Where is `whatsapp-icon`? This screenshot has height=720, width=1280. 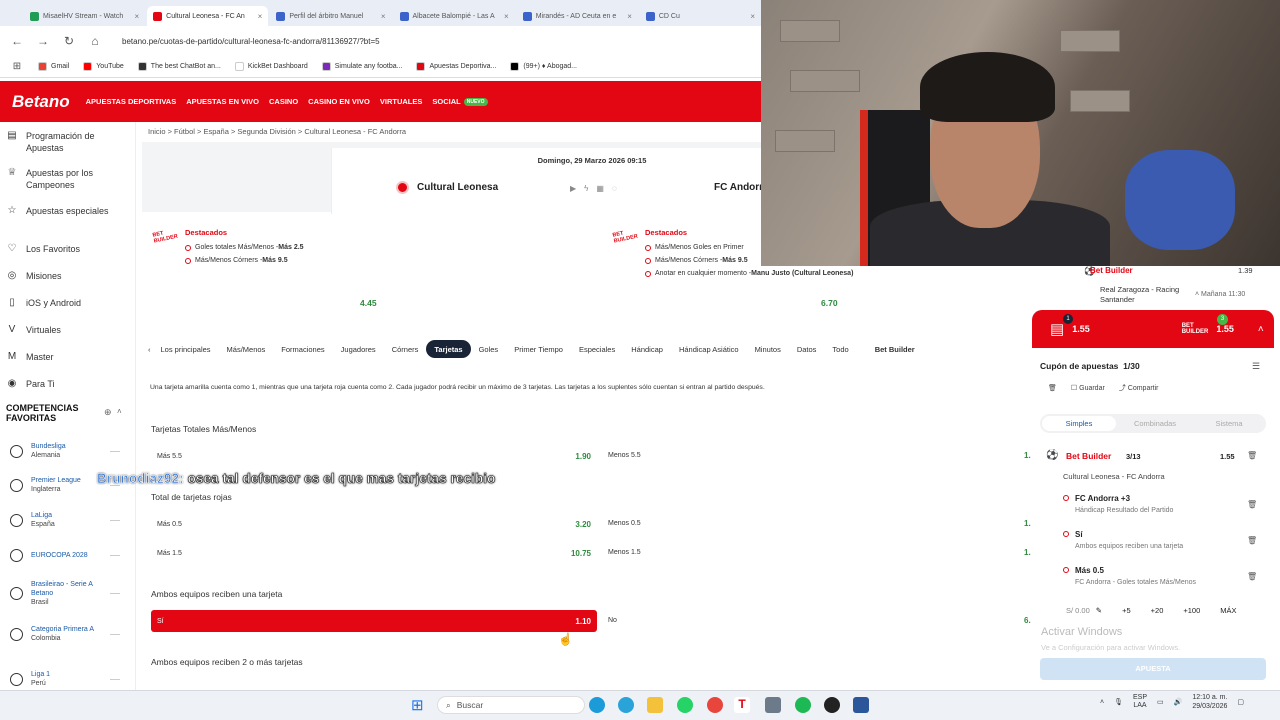 whatsapp-icon is located at coordinates (685, 705).